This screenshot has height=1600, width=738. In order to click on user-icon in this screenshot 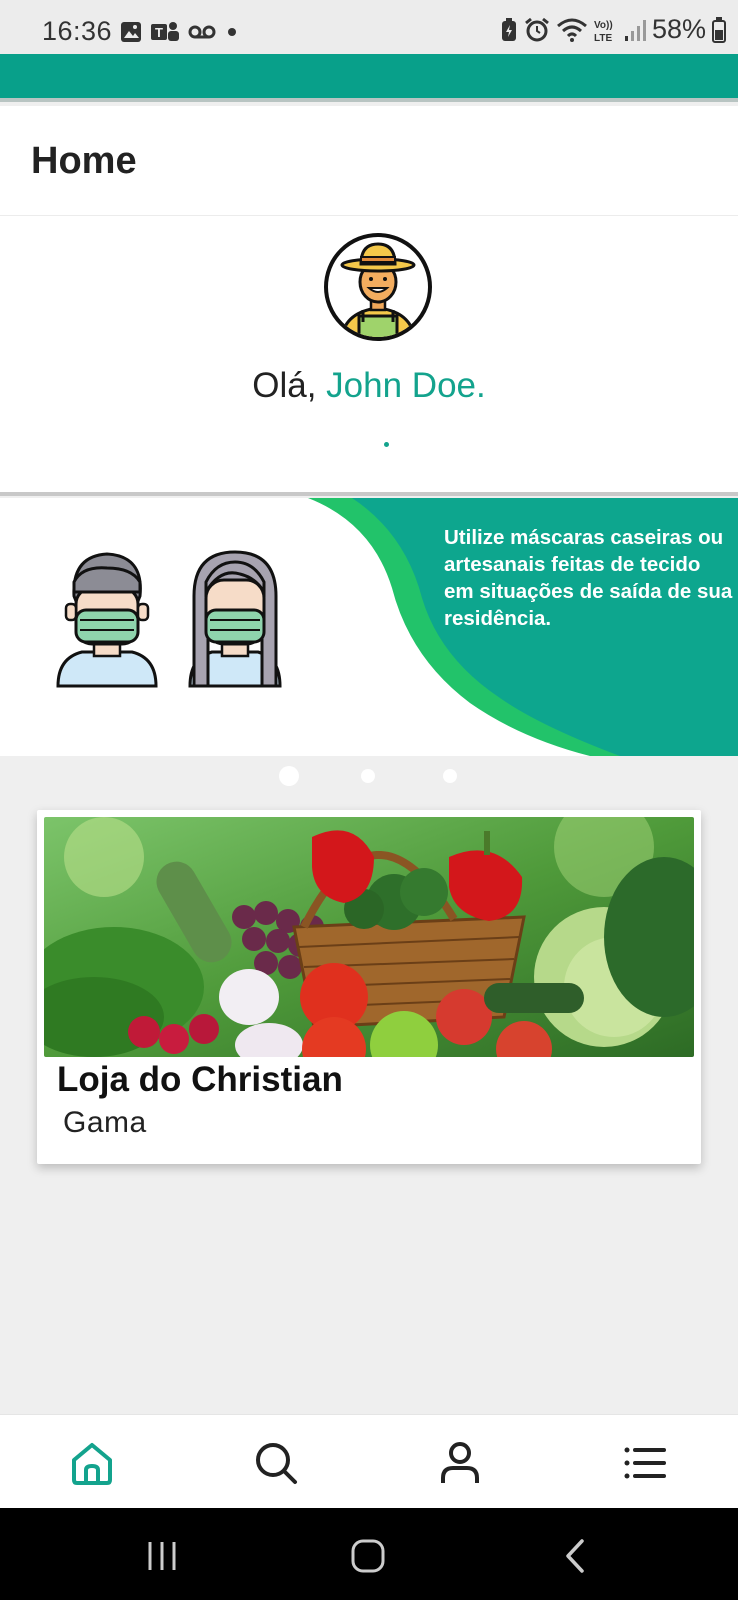, I will do `click(460, 1462)`.